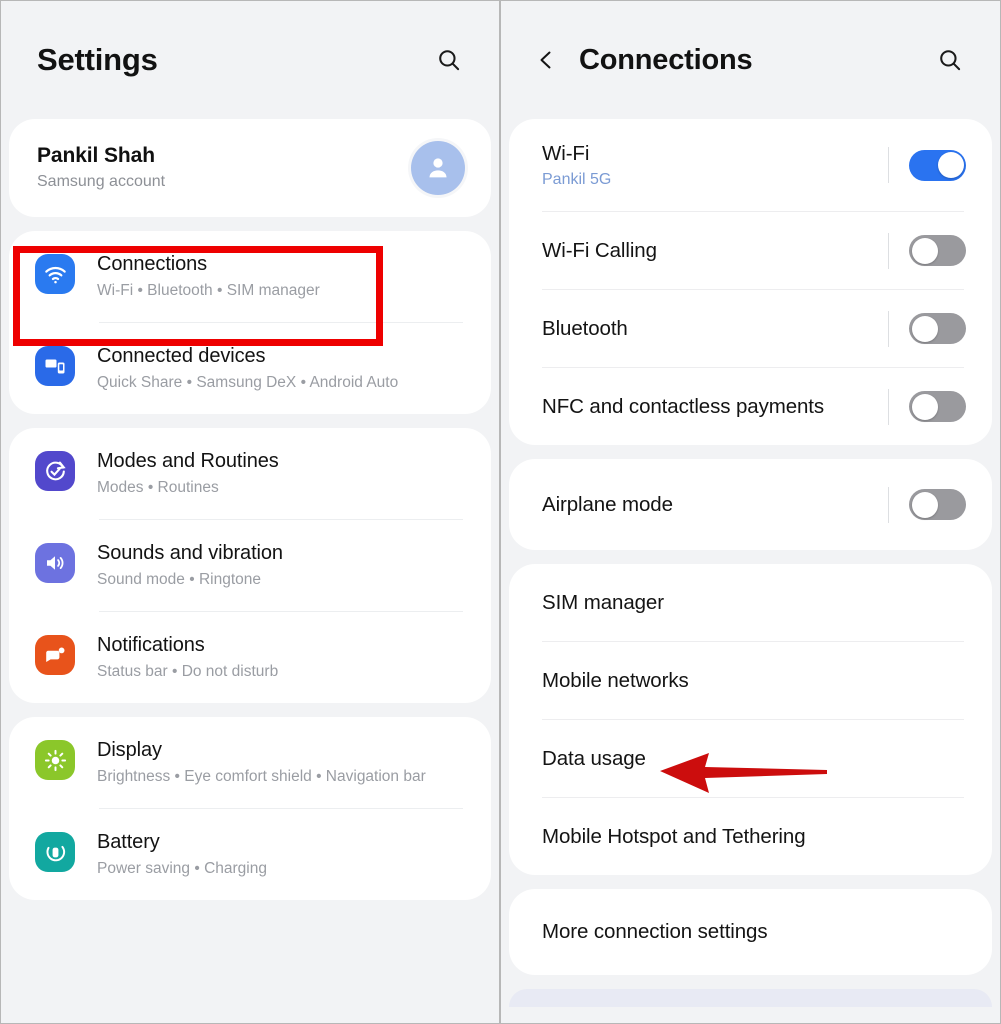  Describe the element at coordinates (750, 165) in the screenshot. I see `row-wi-fi: Wi-Fi Pankil 5G` at that location.